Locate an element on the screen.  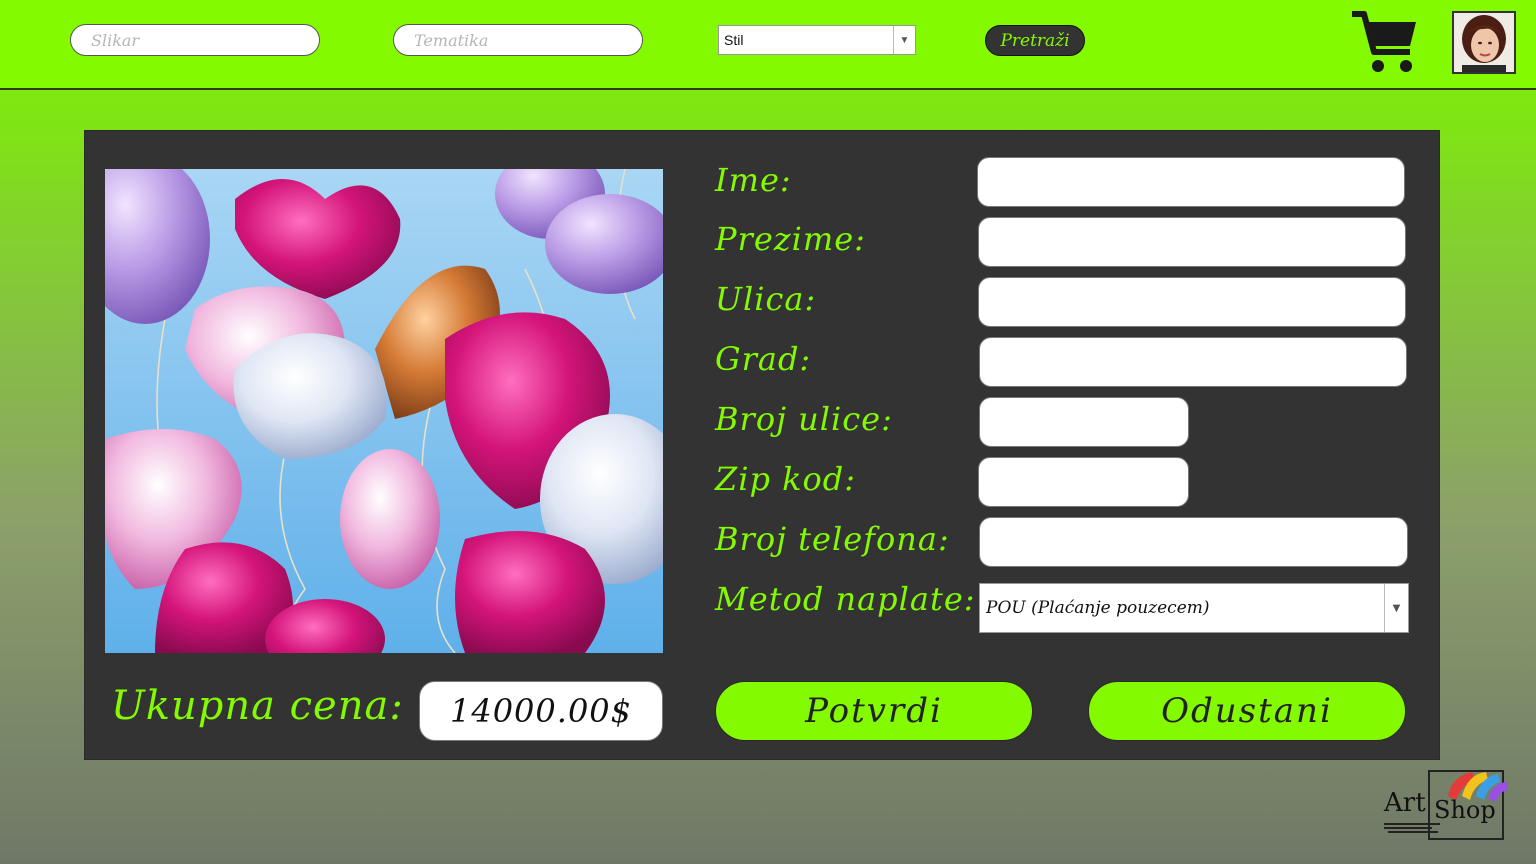
phone-field is located at coordinates (1193, 542).